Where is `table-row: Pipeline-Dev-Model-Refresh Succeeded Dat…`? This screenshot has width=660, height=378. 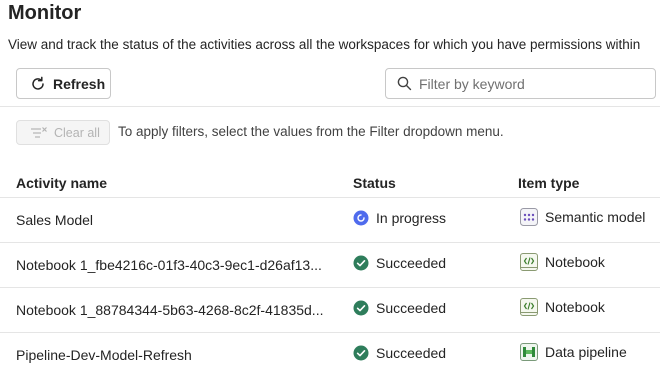
table-row: Pipeline-Dev-Model-Refresh Succeeded Dat… is located at coordinates (330, 355).